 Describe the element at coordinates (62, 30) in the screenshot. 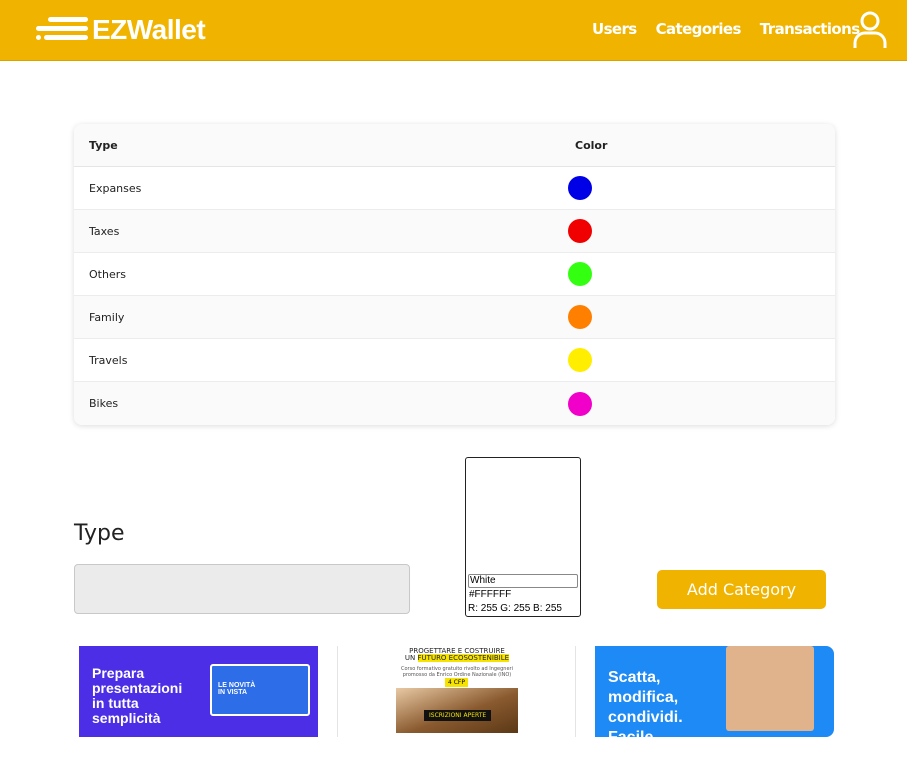

I see `logo-lines-icon` at that location.